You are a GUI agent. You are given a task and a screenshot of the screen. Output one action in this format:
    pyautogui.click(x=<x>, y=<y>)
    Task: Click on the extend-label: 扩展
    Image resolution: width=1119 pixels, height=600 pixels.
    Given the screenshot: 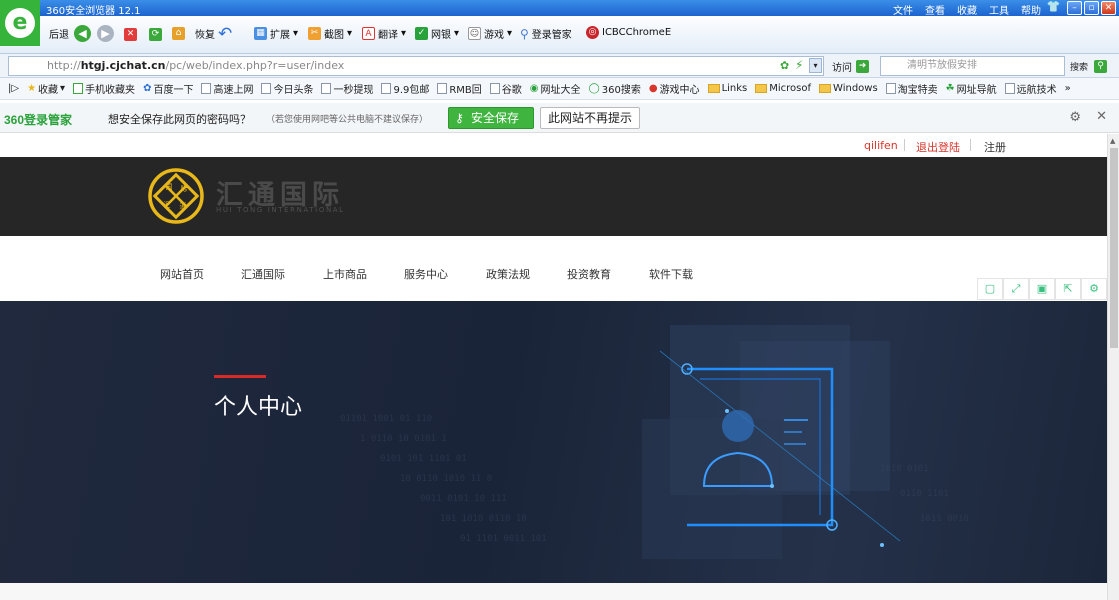 What is the action you would take?
    pyautogui.click(x=280, y=35)
    